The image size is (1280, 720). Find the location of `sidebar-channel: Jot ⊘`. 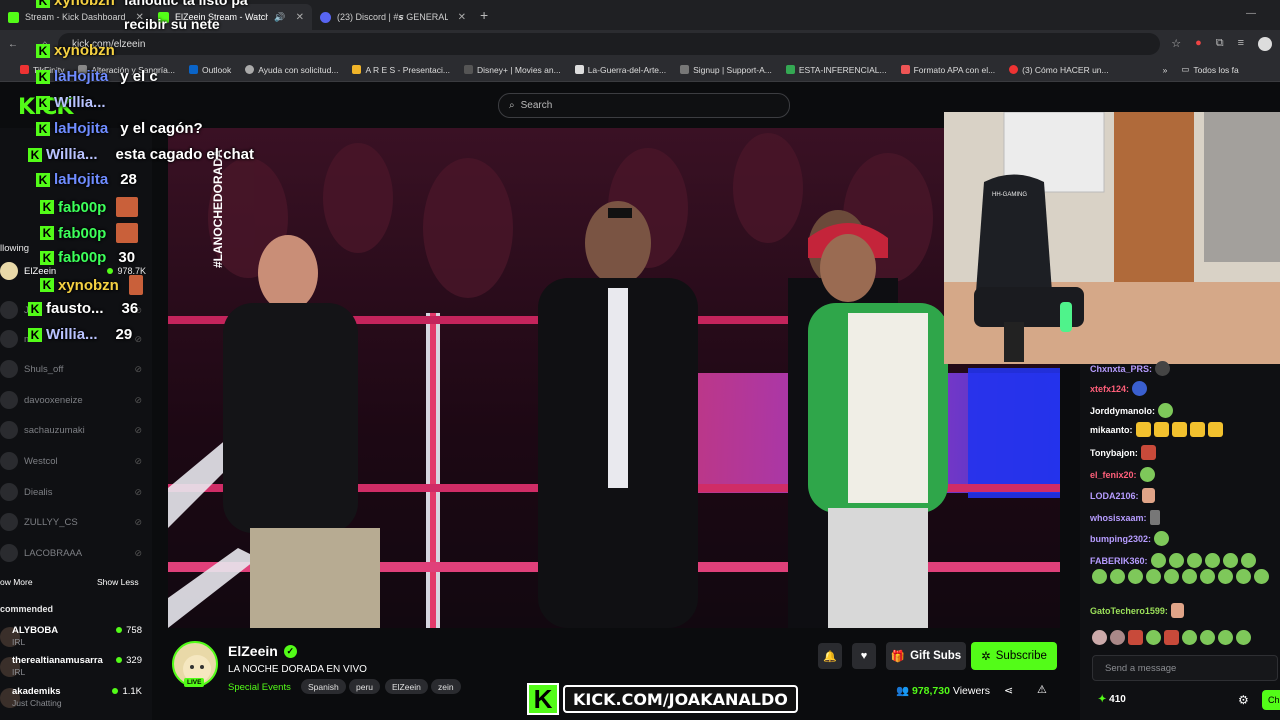

sidebar-channel: Jot ⊘ is located at coordinates (76, 310).